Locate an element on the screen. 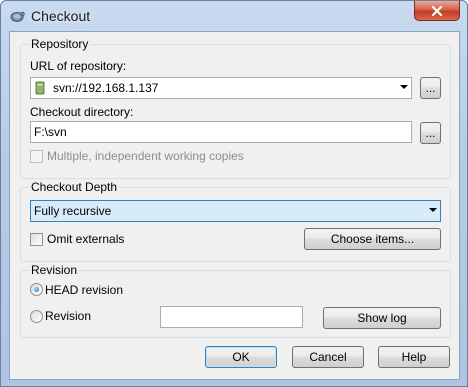 The height and width of the screenshot is (387, 468). specific-revision-label: Revision is located at coordinates (68, 316).